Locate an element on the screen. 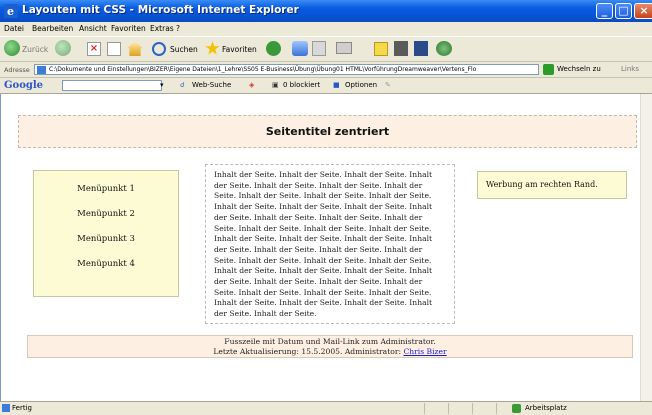 The height and width of the screenshot is (415, 652). close-button: × is located at coordinates (643, 11).